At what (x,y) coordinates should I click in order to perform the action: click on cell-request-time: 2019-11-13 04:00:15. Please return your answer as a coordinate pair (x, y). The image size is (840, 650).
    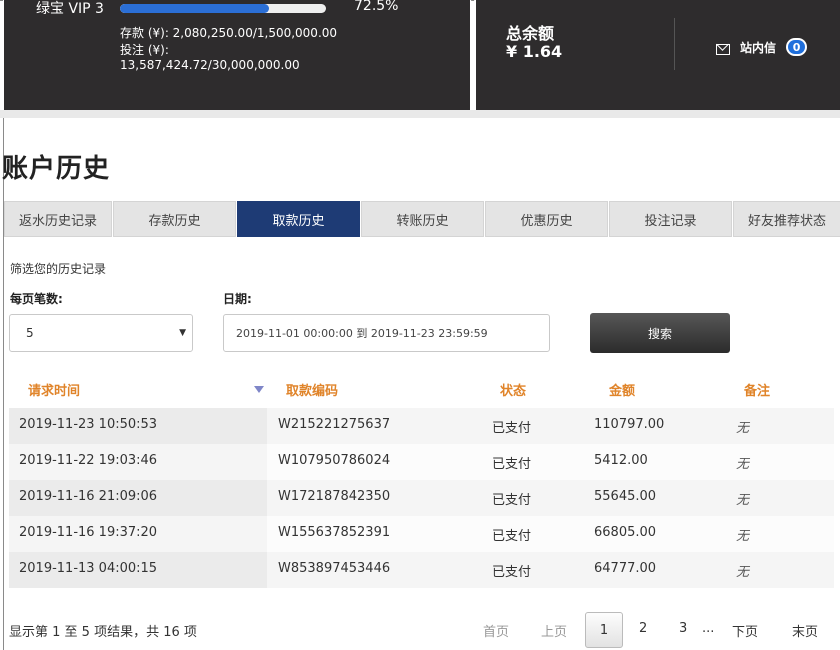
    Looking at the image, I should click on (88, 568).